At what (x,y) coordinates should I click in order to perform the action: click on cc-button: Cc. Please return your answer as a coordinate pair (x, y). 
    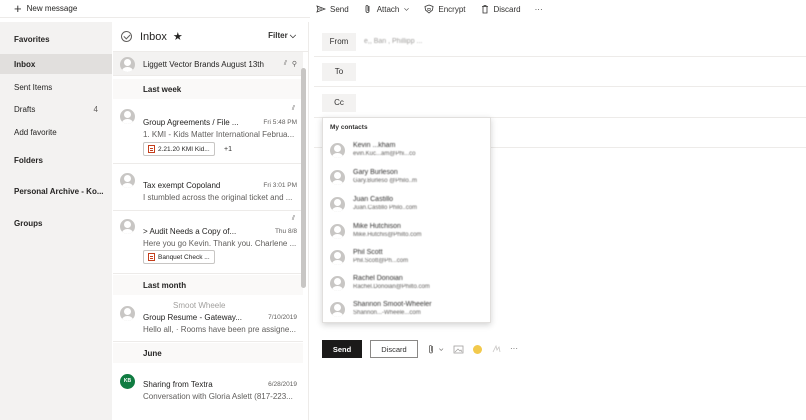
    Looking at the image, I should click on (339, 102).